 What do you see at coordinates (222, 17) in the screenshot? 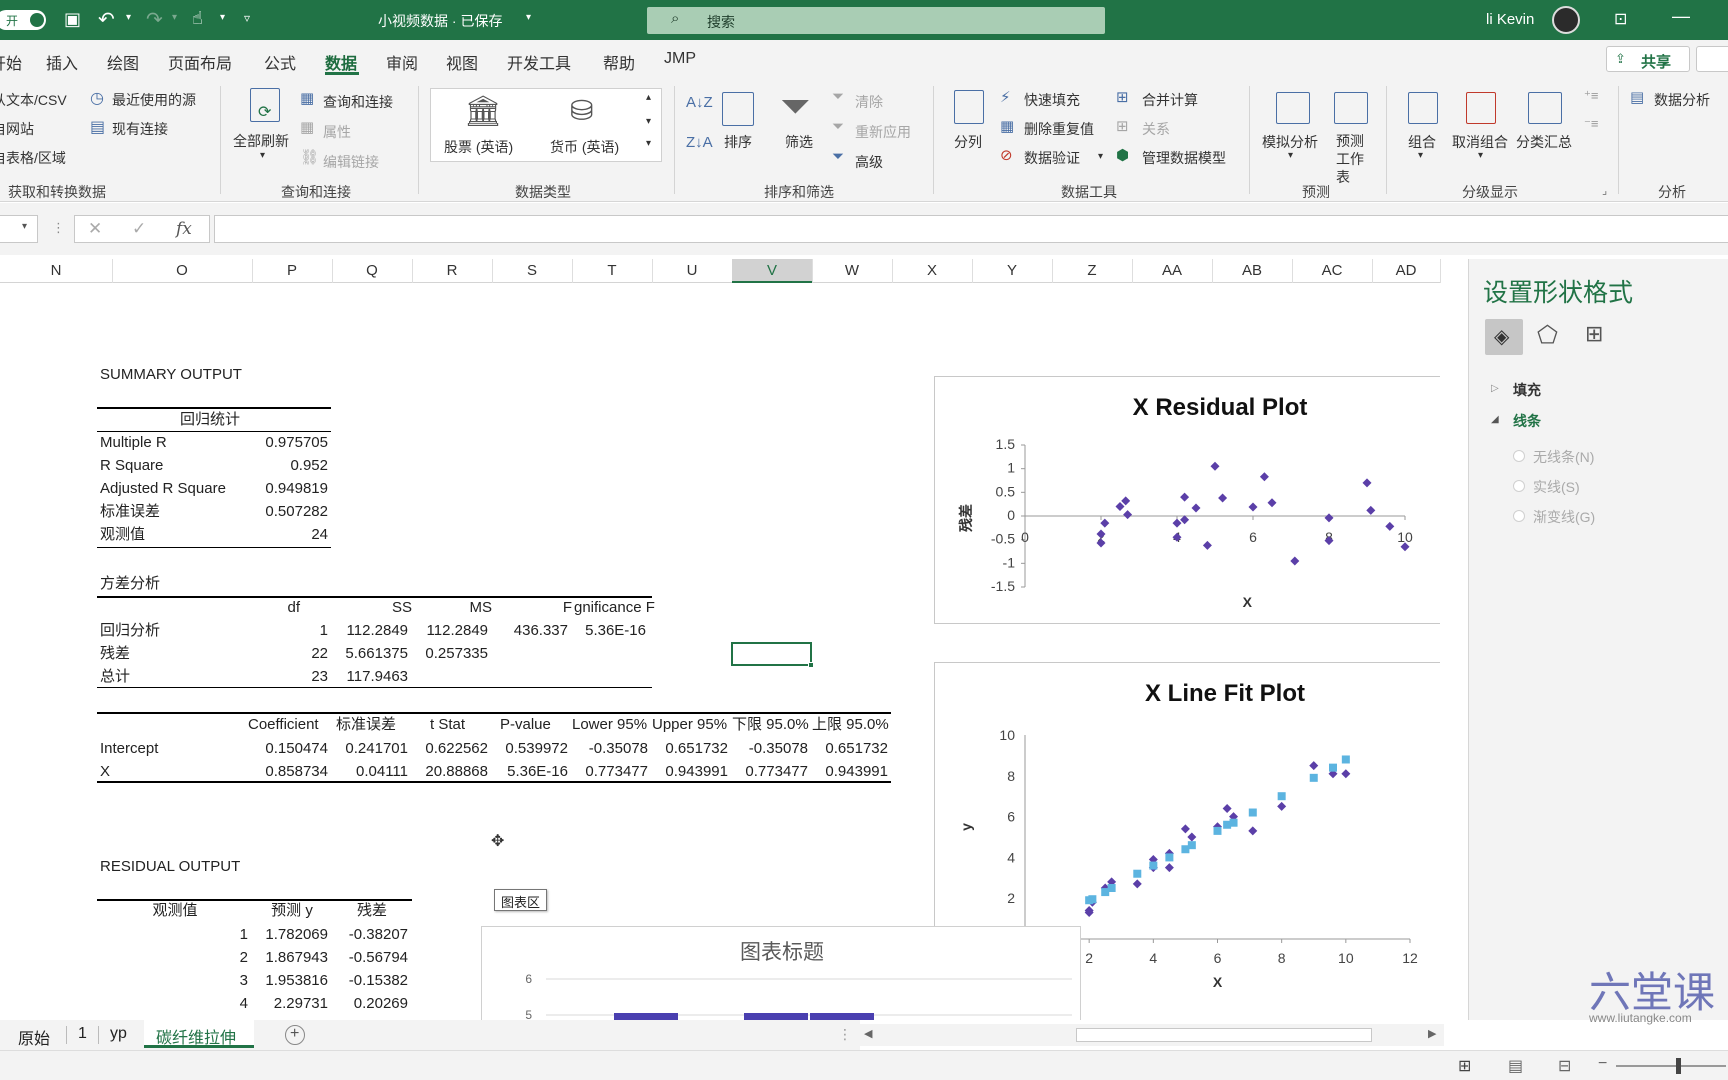
I see `touch-dropdown-icon: ▾` at bounding box center [222, 17].